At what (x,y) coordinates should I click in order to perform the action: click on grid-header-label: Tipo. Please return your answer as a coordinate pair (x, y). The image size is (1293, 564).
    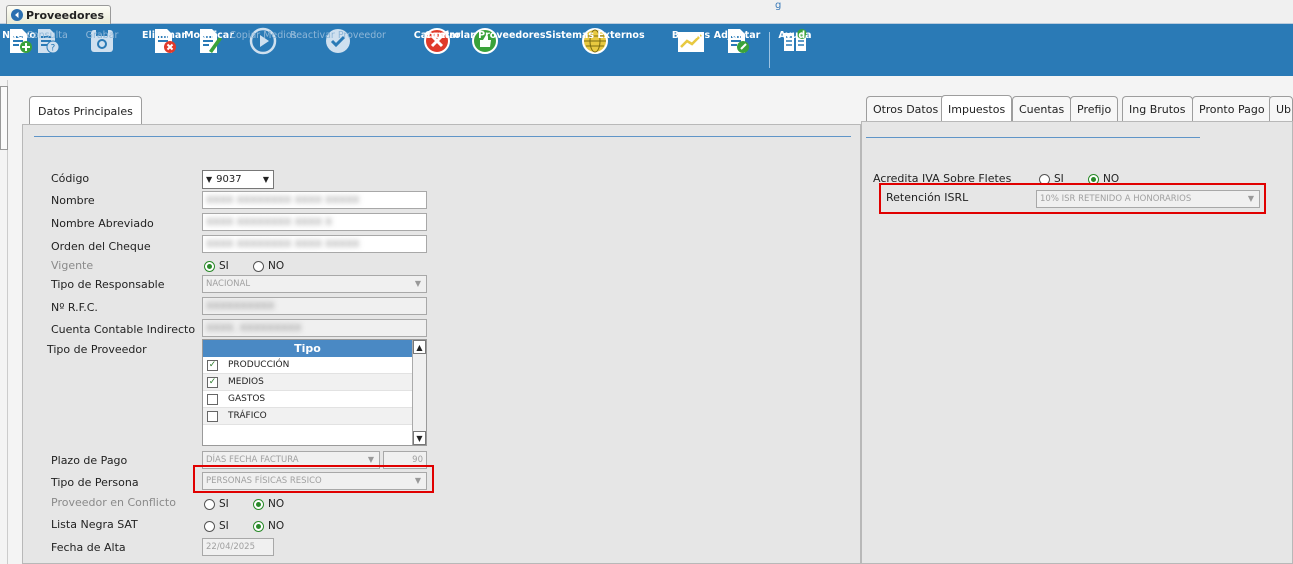
    Looking at the image, I should click on (307, 348).